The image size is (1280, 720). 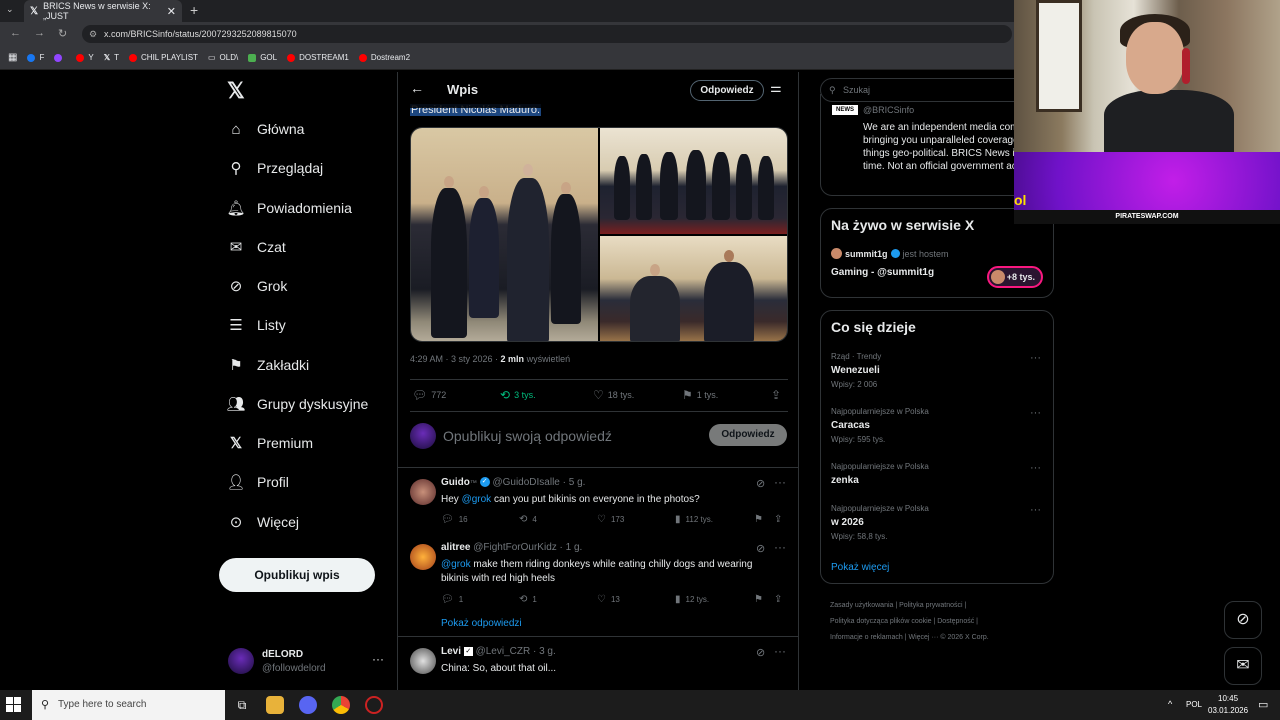 What do you see at coordinates (477, 499) in the screenshot?
I see `mention-link: @grok` at bounding box center [477, 499].